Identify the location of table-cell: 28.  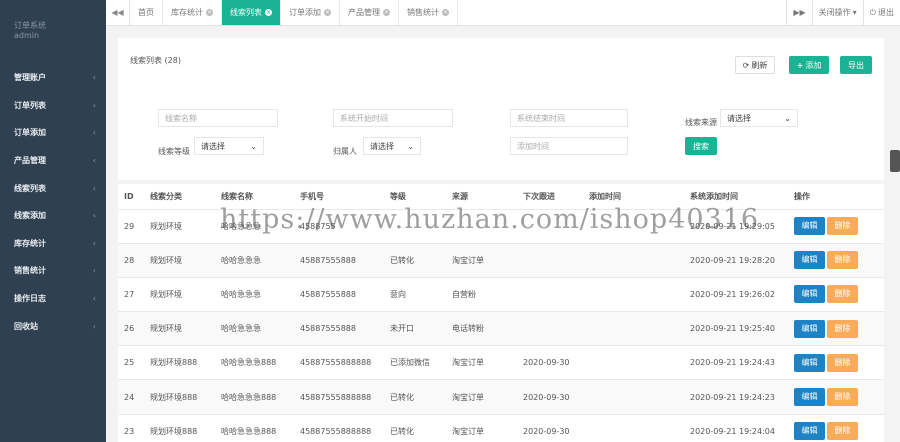
(131, 260).